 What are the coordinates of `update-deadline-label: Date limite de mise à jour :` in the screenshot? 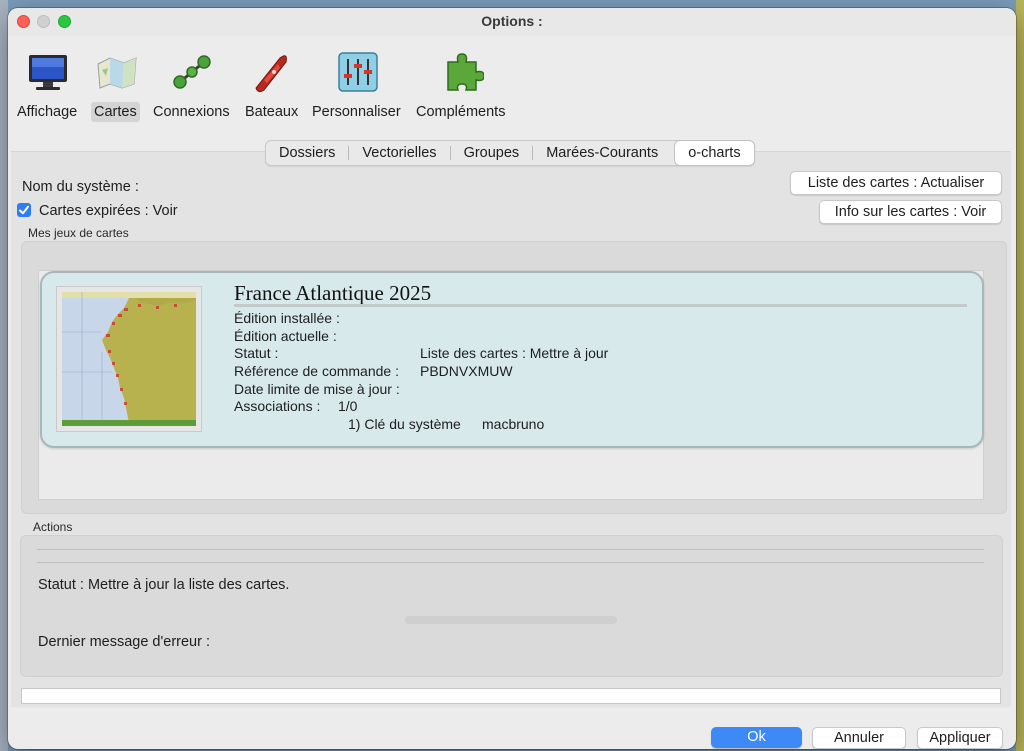 It's located at (317, 389).